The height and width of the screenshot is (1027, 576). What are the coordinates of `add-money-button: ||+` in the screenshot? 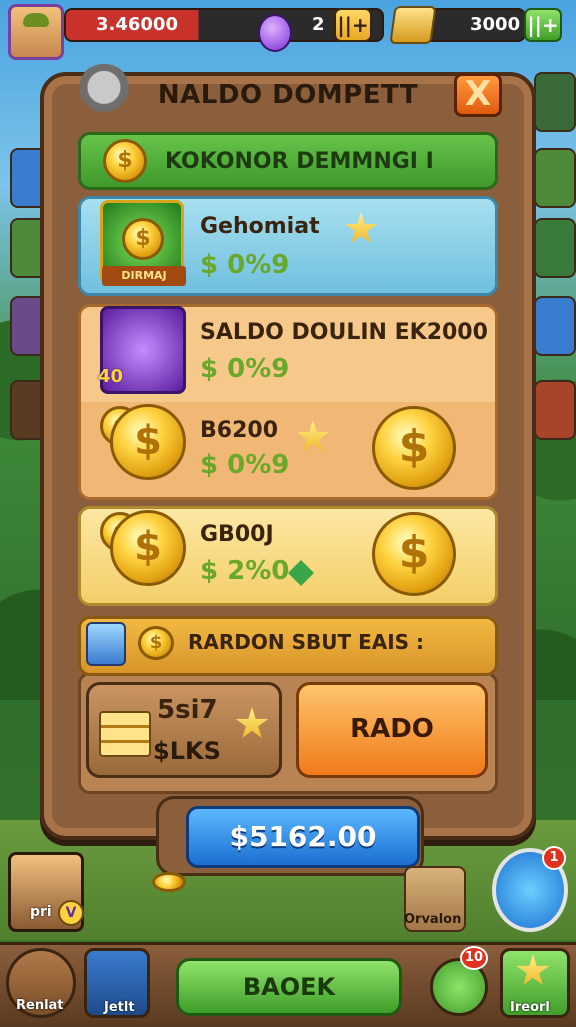 It's located at (353, 25).